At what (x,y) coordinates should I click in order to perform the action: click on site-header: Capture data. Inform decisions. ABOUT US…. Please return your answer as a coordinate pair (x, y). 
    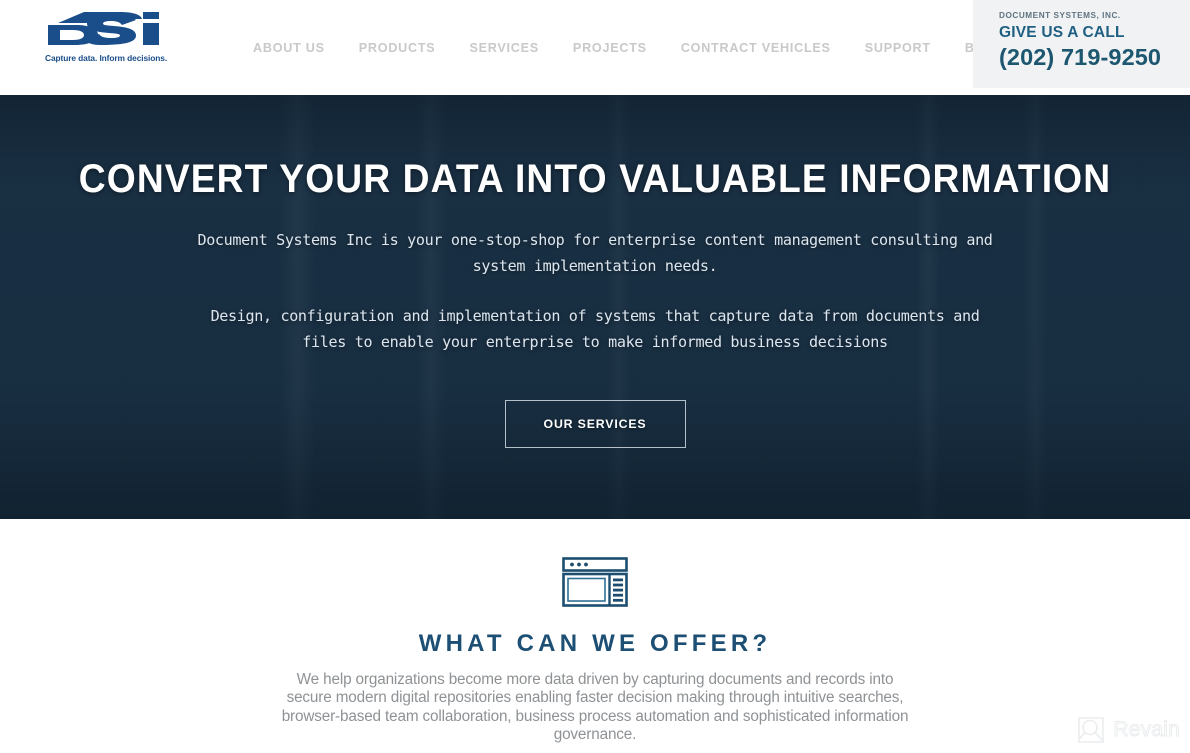
    Looking at the image, I should click on (595, 47).